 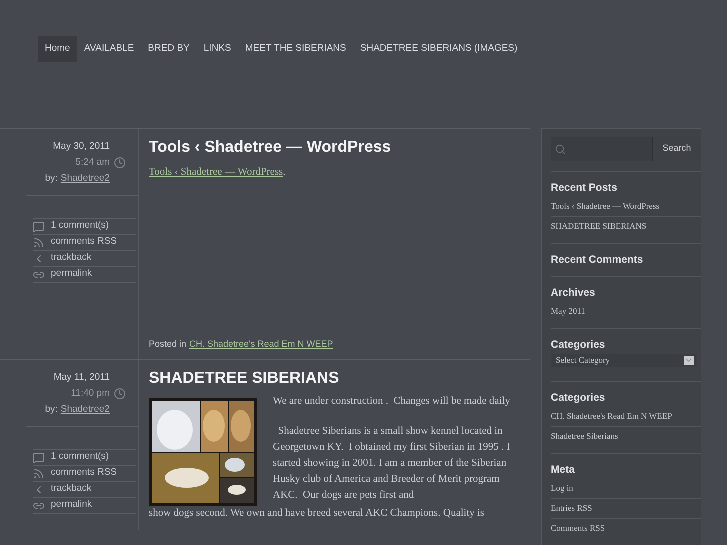 What do you see at coordinates (262, 344) in the screenshot?
I see `category-link: CH. Shadetree's Read Em N WEEP` at bounding box center [262, 344].